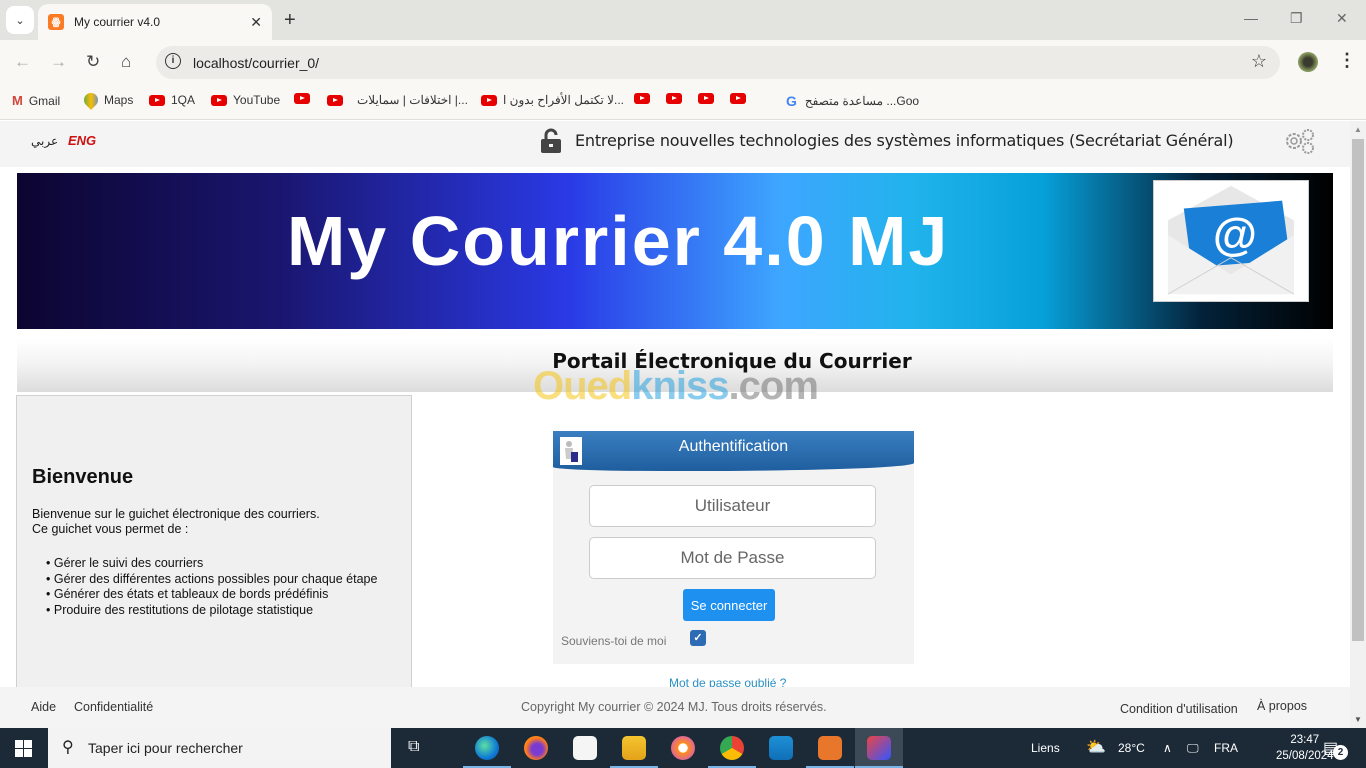 This screenshot has height=768, width=1366. Describe the element at coordinates (852, 101) in the screenshot. I see `bookmark-google-help: G مساعدة متصفح ...Goo` at that location.